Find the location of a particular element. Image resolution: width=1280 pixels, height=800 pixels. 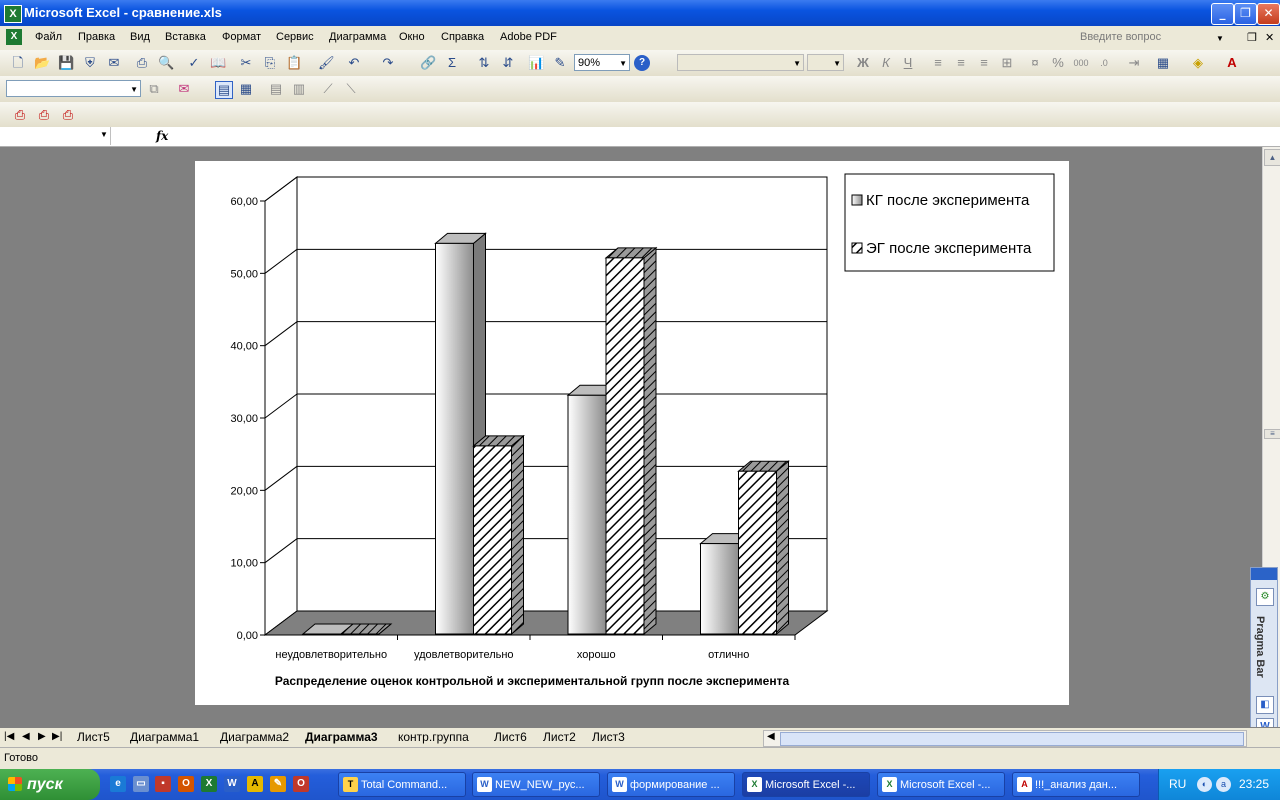

tab-list2: Лист2 is located at coordinates (559, 737).